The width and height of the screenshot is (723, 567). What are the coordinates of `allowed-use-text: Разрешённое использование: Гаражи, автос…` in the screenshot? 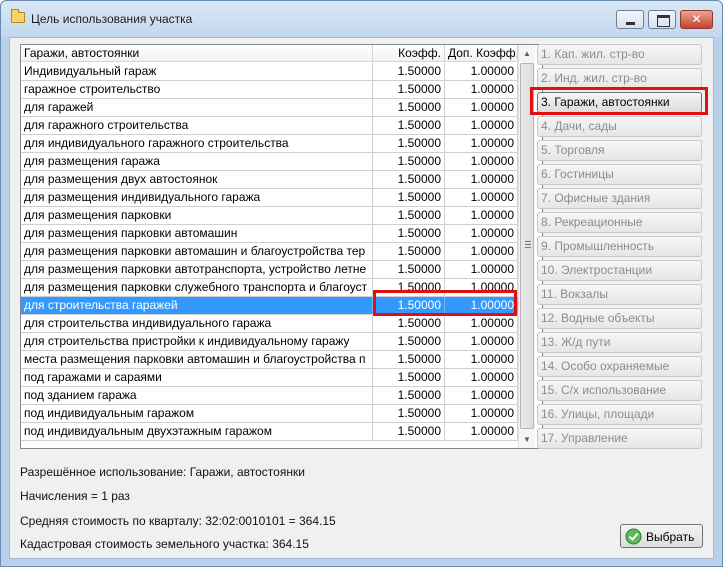 It's located at (162, 472).